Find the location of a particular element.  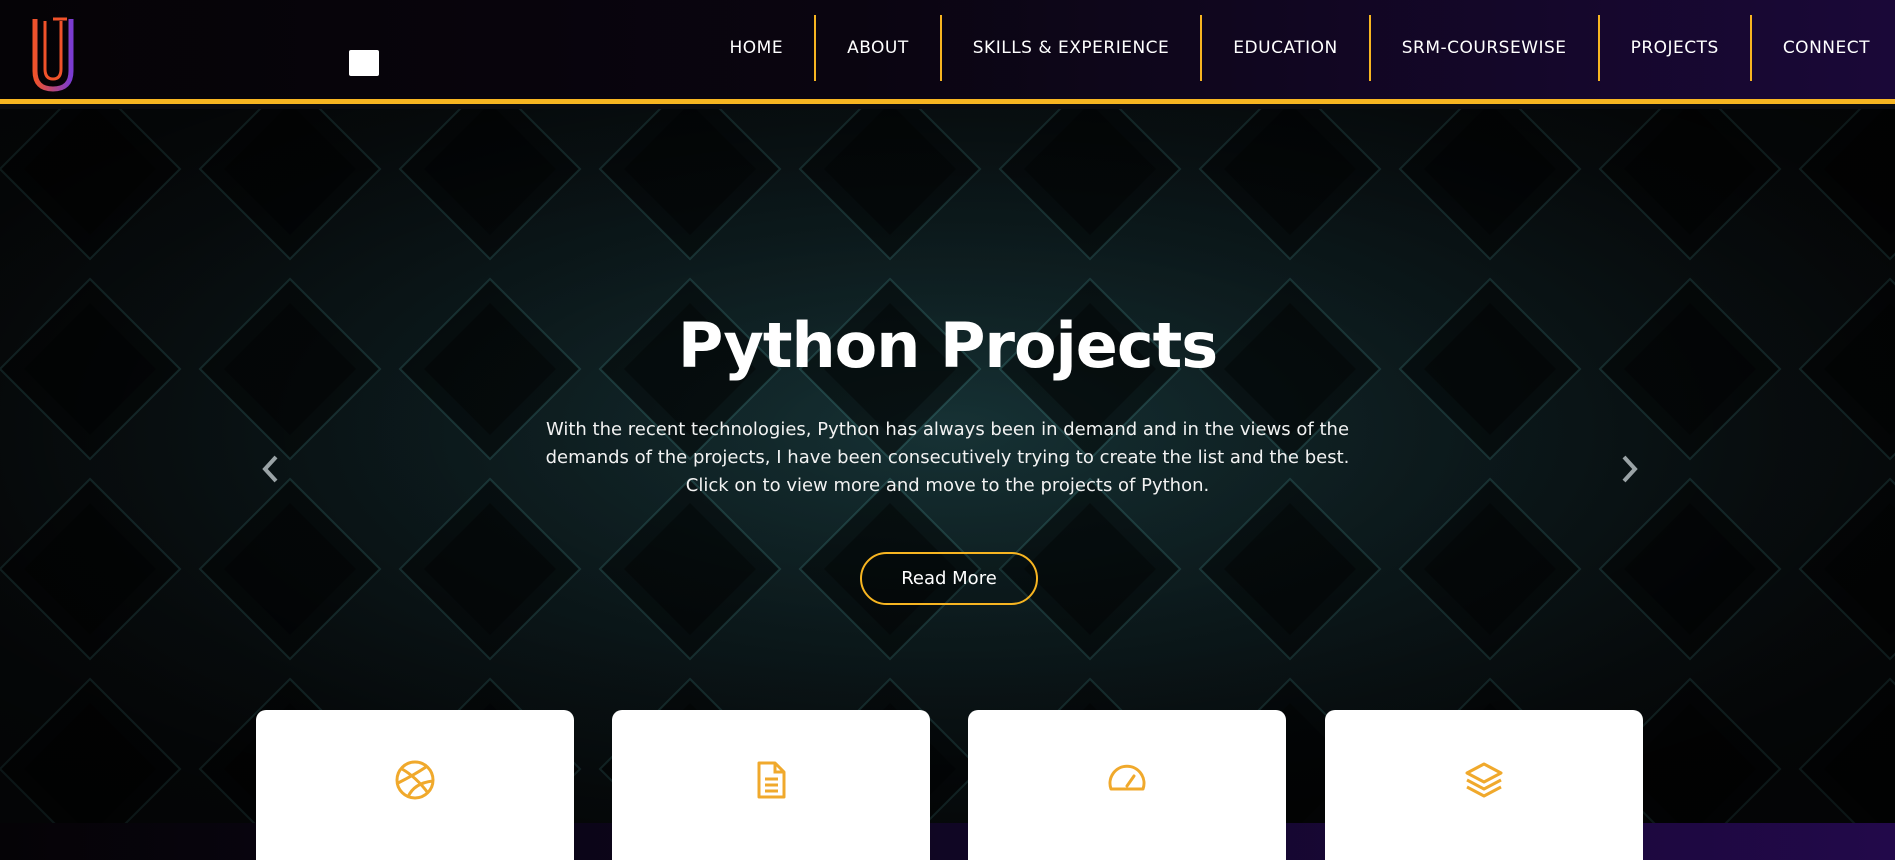

nav-connect: CONNECT is located at coordinates (1822, 48).